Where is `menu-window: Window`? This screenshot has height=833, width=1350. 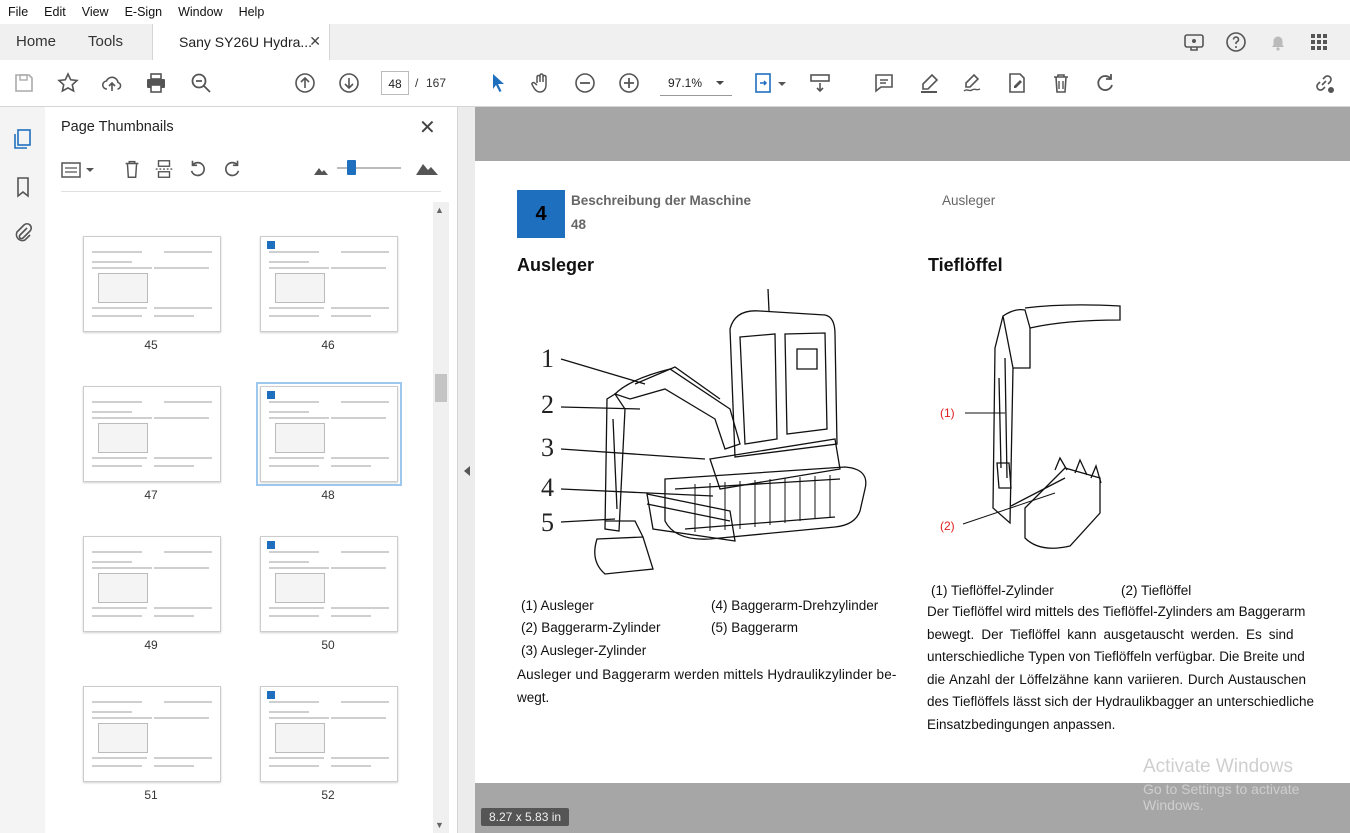
menu-window: Window is located at coordinates (200, 12).